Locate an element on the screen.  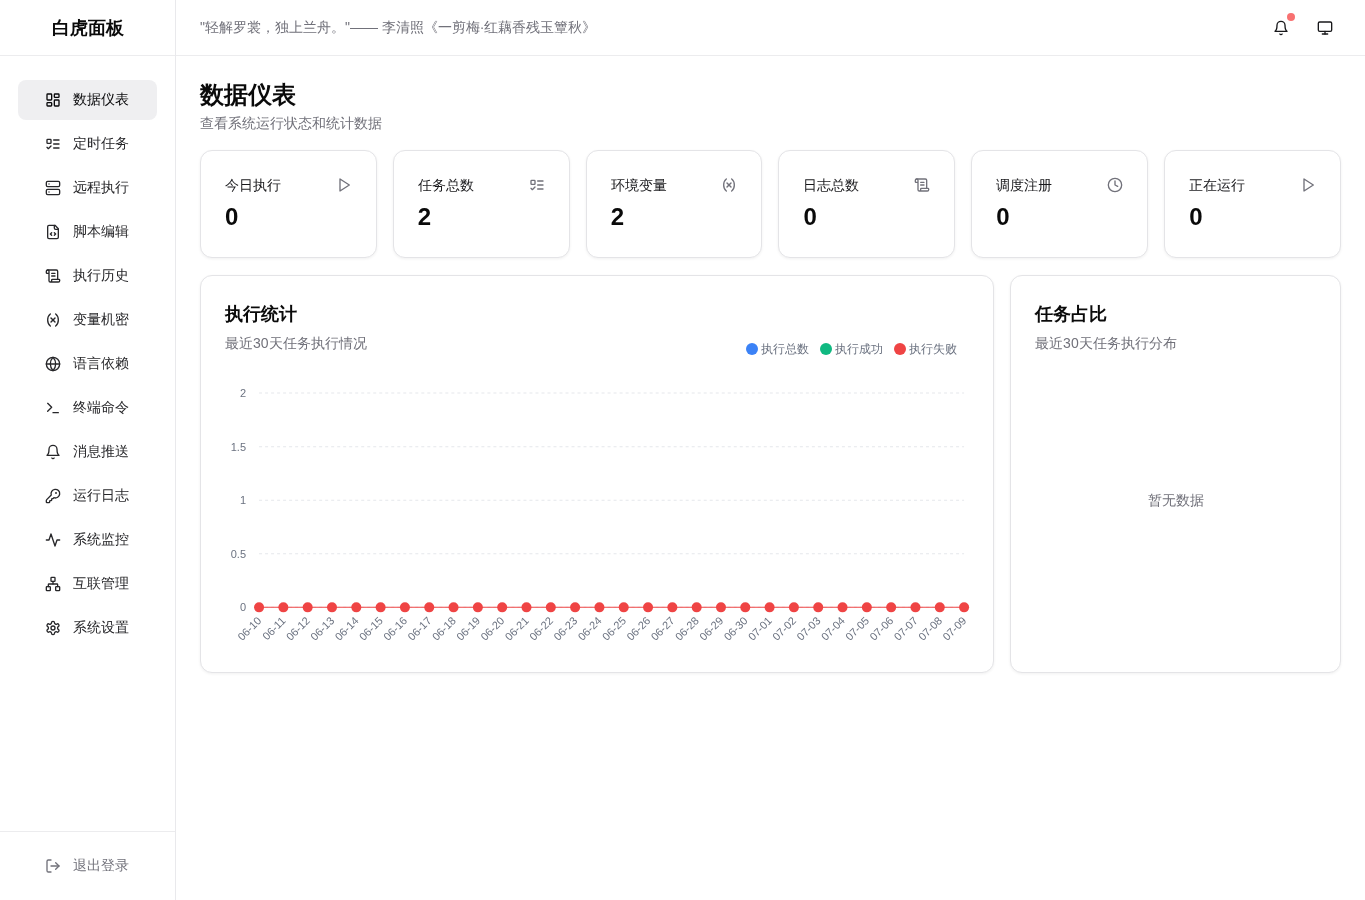
globe-icon is located at coordinates (53, 364).